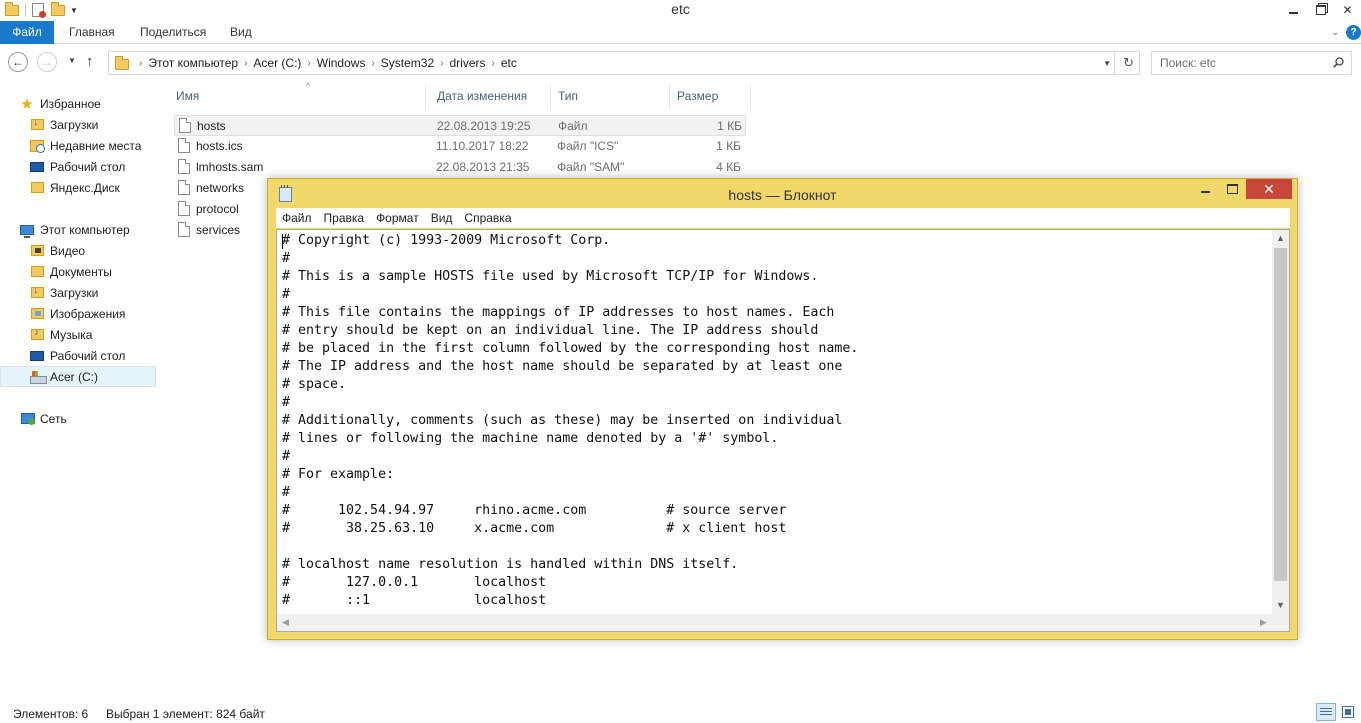 The image size is (1361, 723). What do you see at coordinates (277, 63) in the screenshot?
I see `breadcrumb-drive-c: Acer (C:)` at bounding box center [277, 63].